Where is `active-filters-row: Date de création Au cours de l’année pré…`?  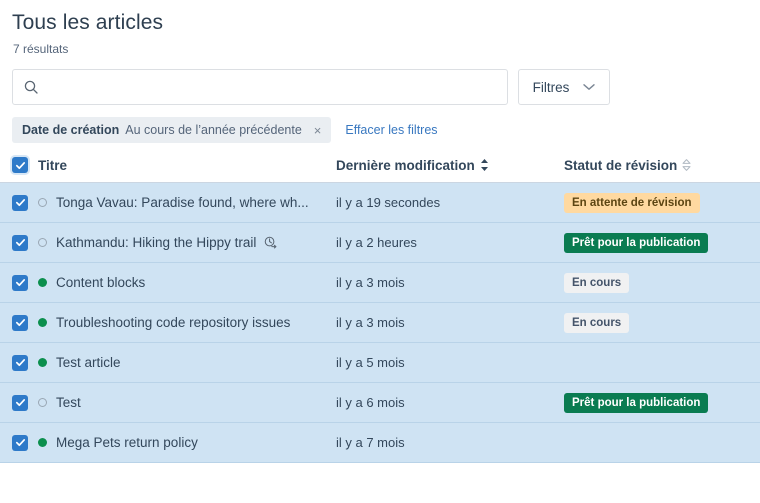
active-filters-row: Date de création Au cours de l’année pré… is located at coordinates (380, 124).